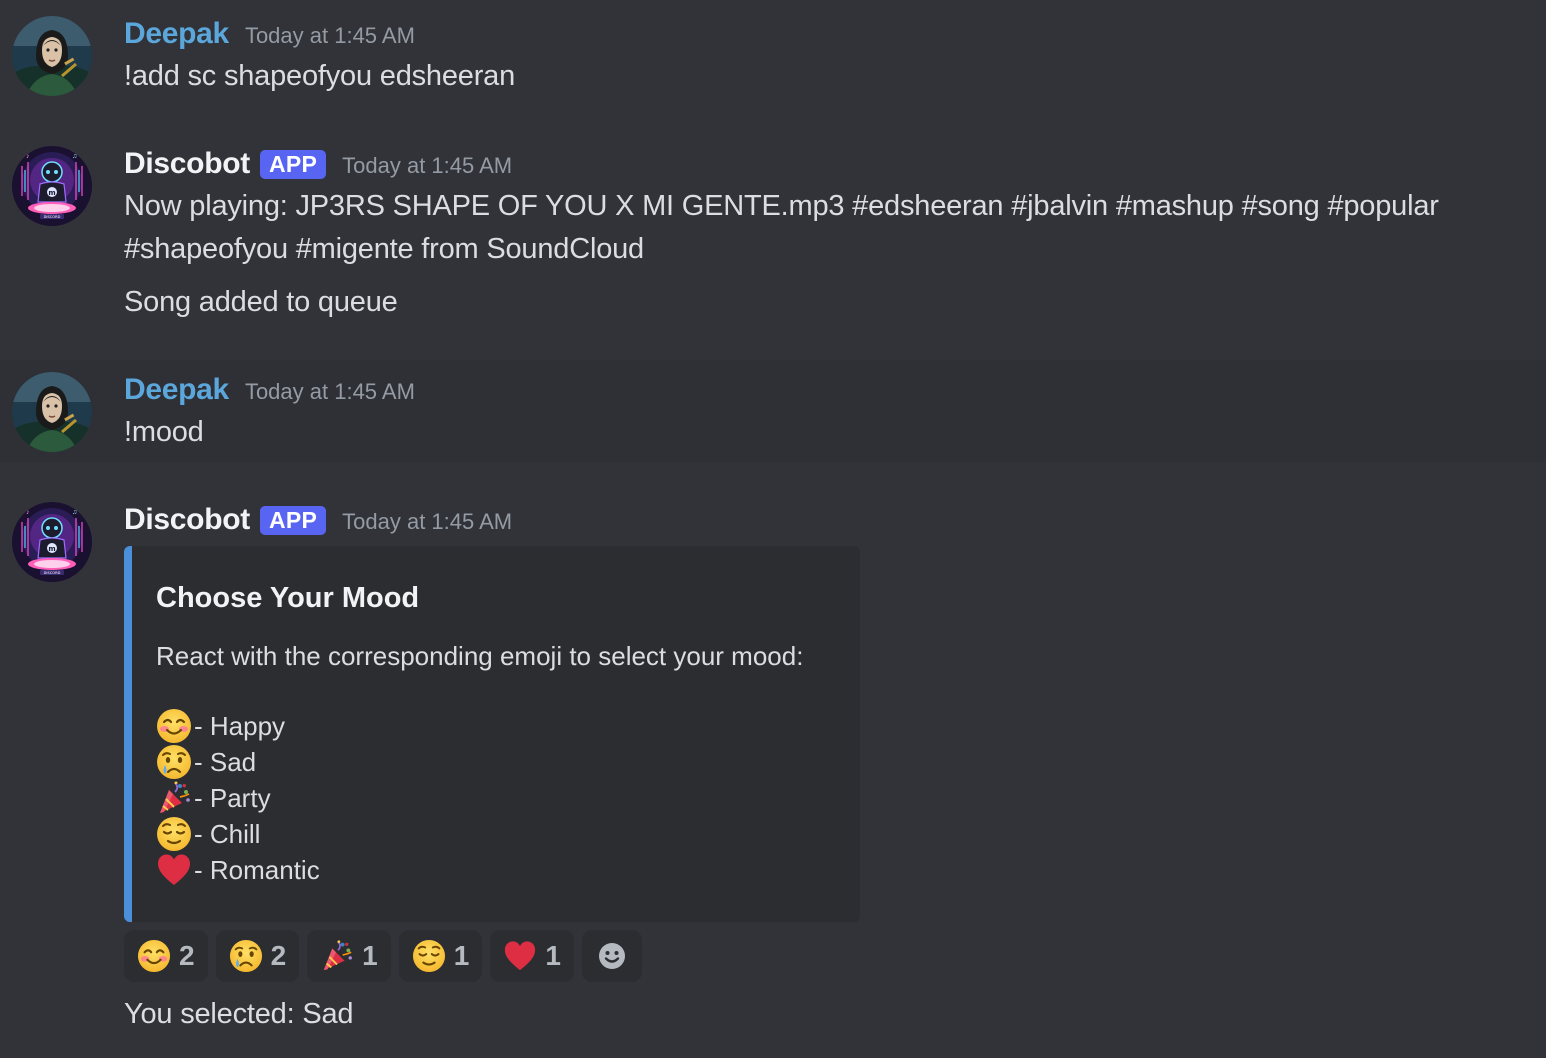 The height and width of the screenshot is (1058, 1546). I want to click on message-content: !mood, so click(164, 432).